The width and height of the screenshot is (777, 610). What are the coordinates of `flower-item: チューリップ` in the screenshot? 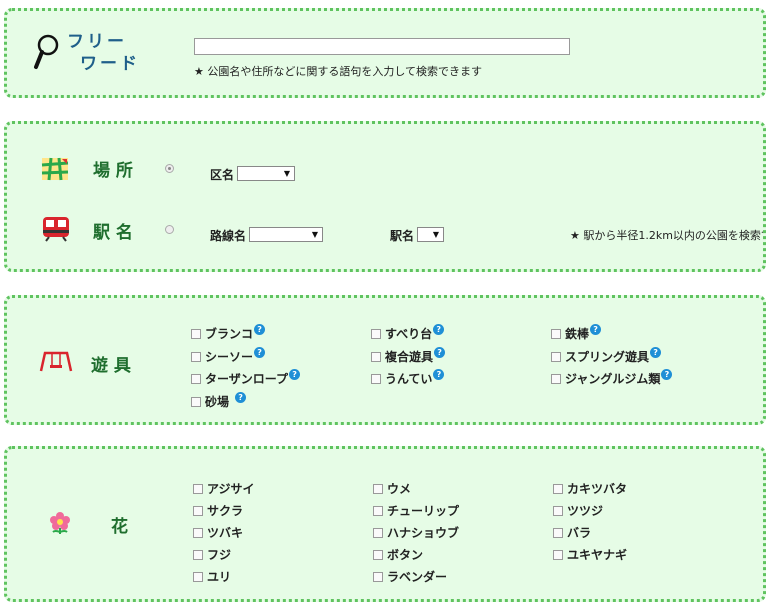 It's located at (416, 510).